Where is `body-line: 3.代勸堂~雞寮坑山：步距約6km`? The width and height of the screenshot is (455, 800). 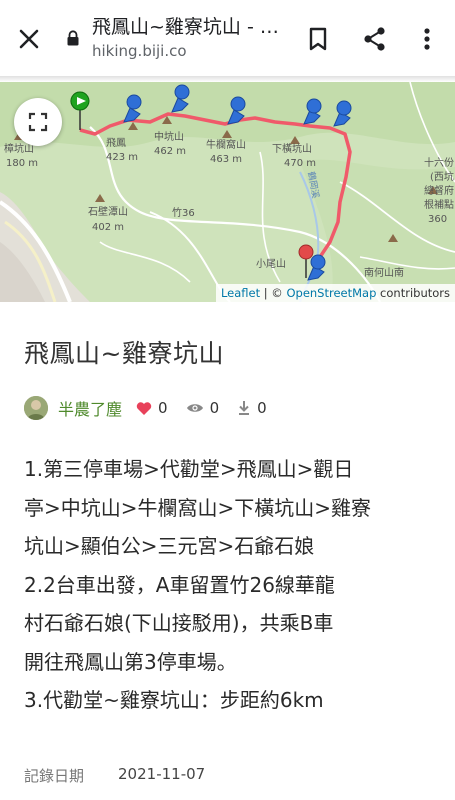
body-line: 3.代勸堂~雞寮坑山：步距約6km is located at coordinates (174, 700).